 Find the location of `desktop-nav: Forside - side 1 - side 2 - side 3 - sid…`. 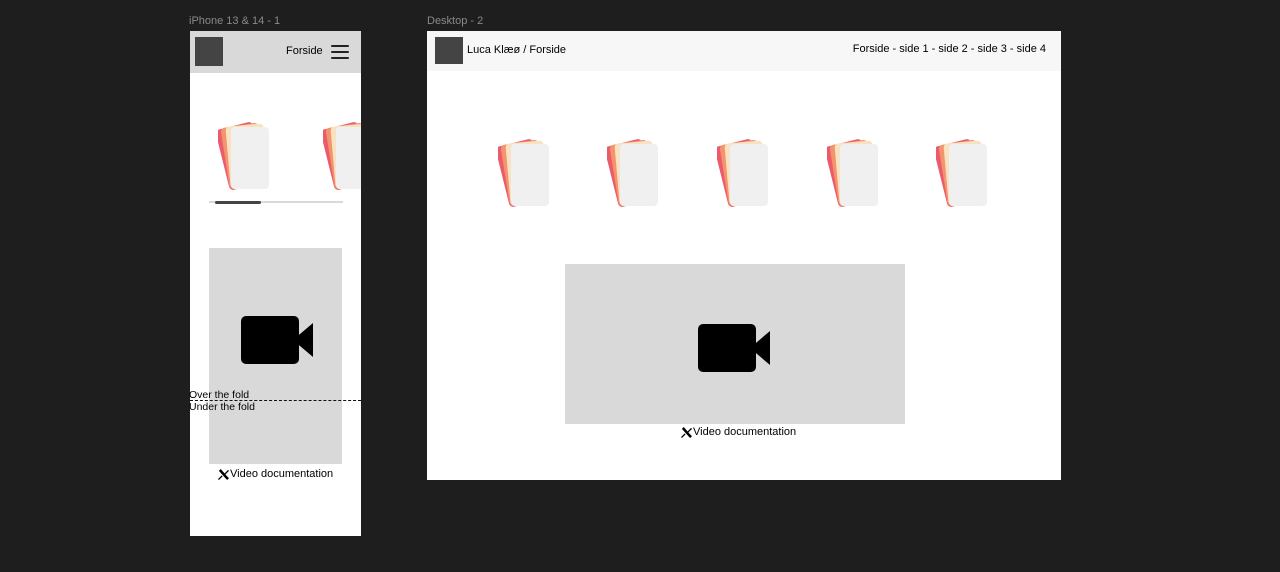

desktop-nav: Forside - side 1 - side 2 - side 3 - sid… is located at coordinates (949, 49).